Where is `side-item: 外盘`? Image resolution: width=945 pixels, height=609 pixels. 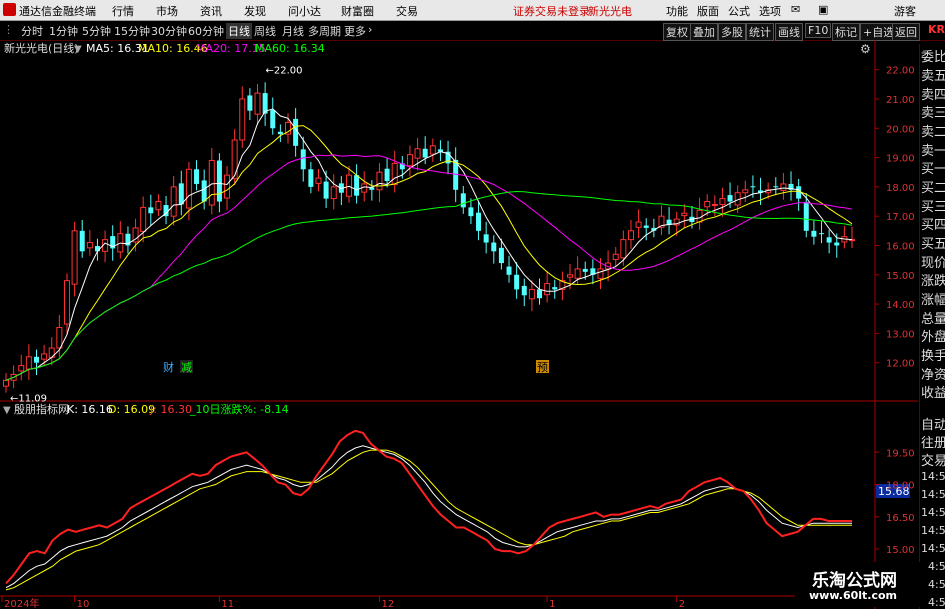 side-item: 外盘 is located at coordinates (933, 337).